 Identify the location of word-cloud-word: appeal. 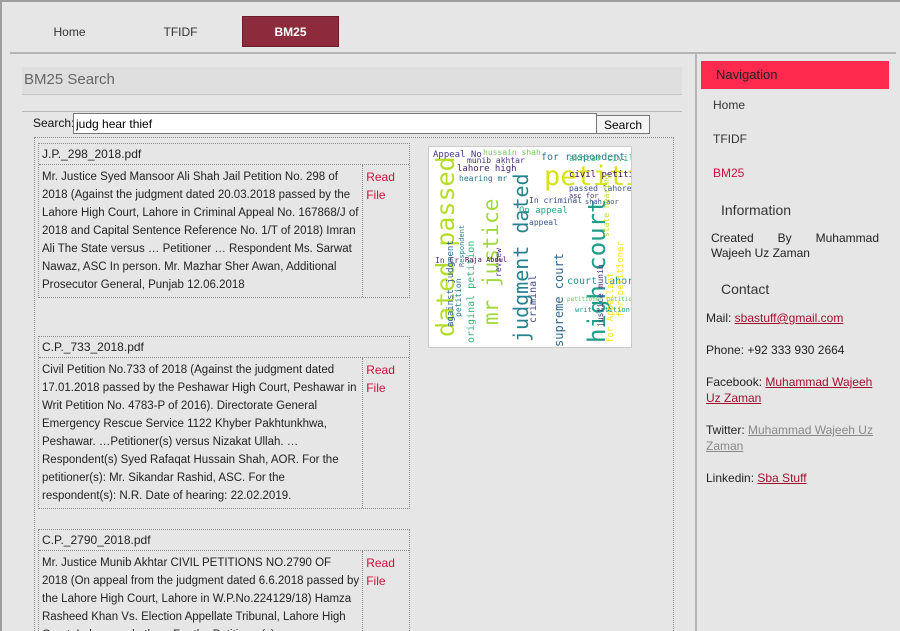
(543, 222).